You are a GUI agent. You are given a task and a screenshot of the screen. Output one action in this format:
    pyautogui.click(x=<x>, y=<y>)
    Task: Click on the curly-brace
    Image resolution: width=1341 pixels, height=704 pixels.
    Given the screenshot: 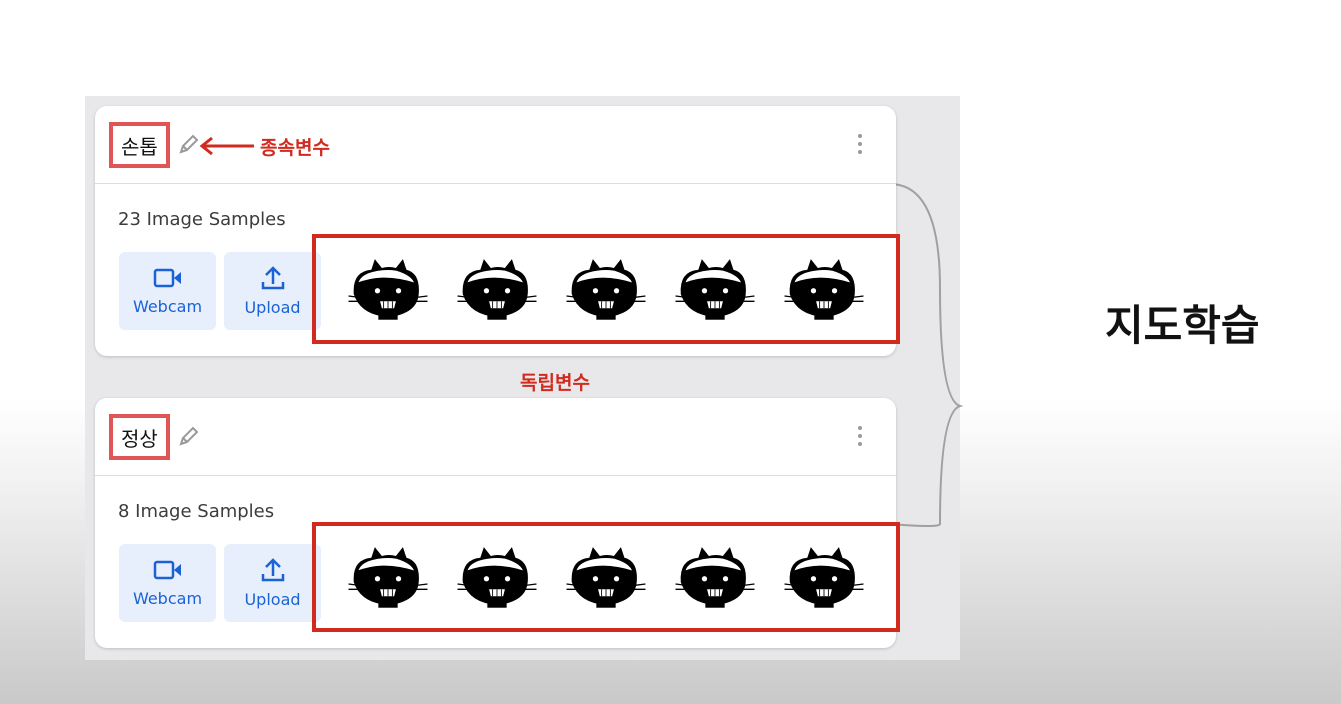 What is the action you would take?
    pyautogui.click(x=927, y=355)
    